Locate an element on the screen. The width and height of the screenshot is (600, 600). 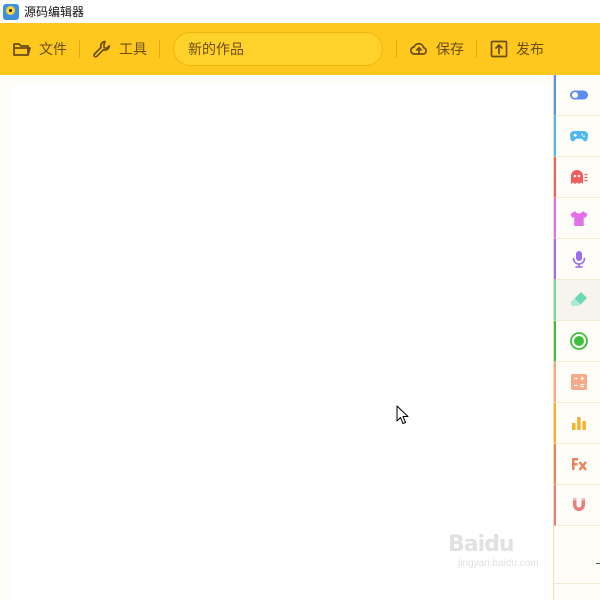
cloud-upload-icon is located at coordinates (418, 48).